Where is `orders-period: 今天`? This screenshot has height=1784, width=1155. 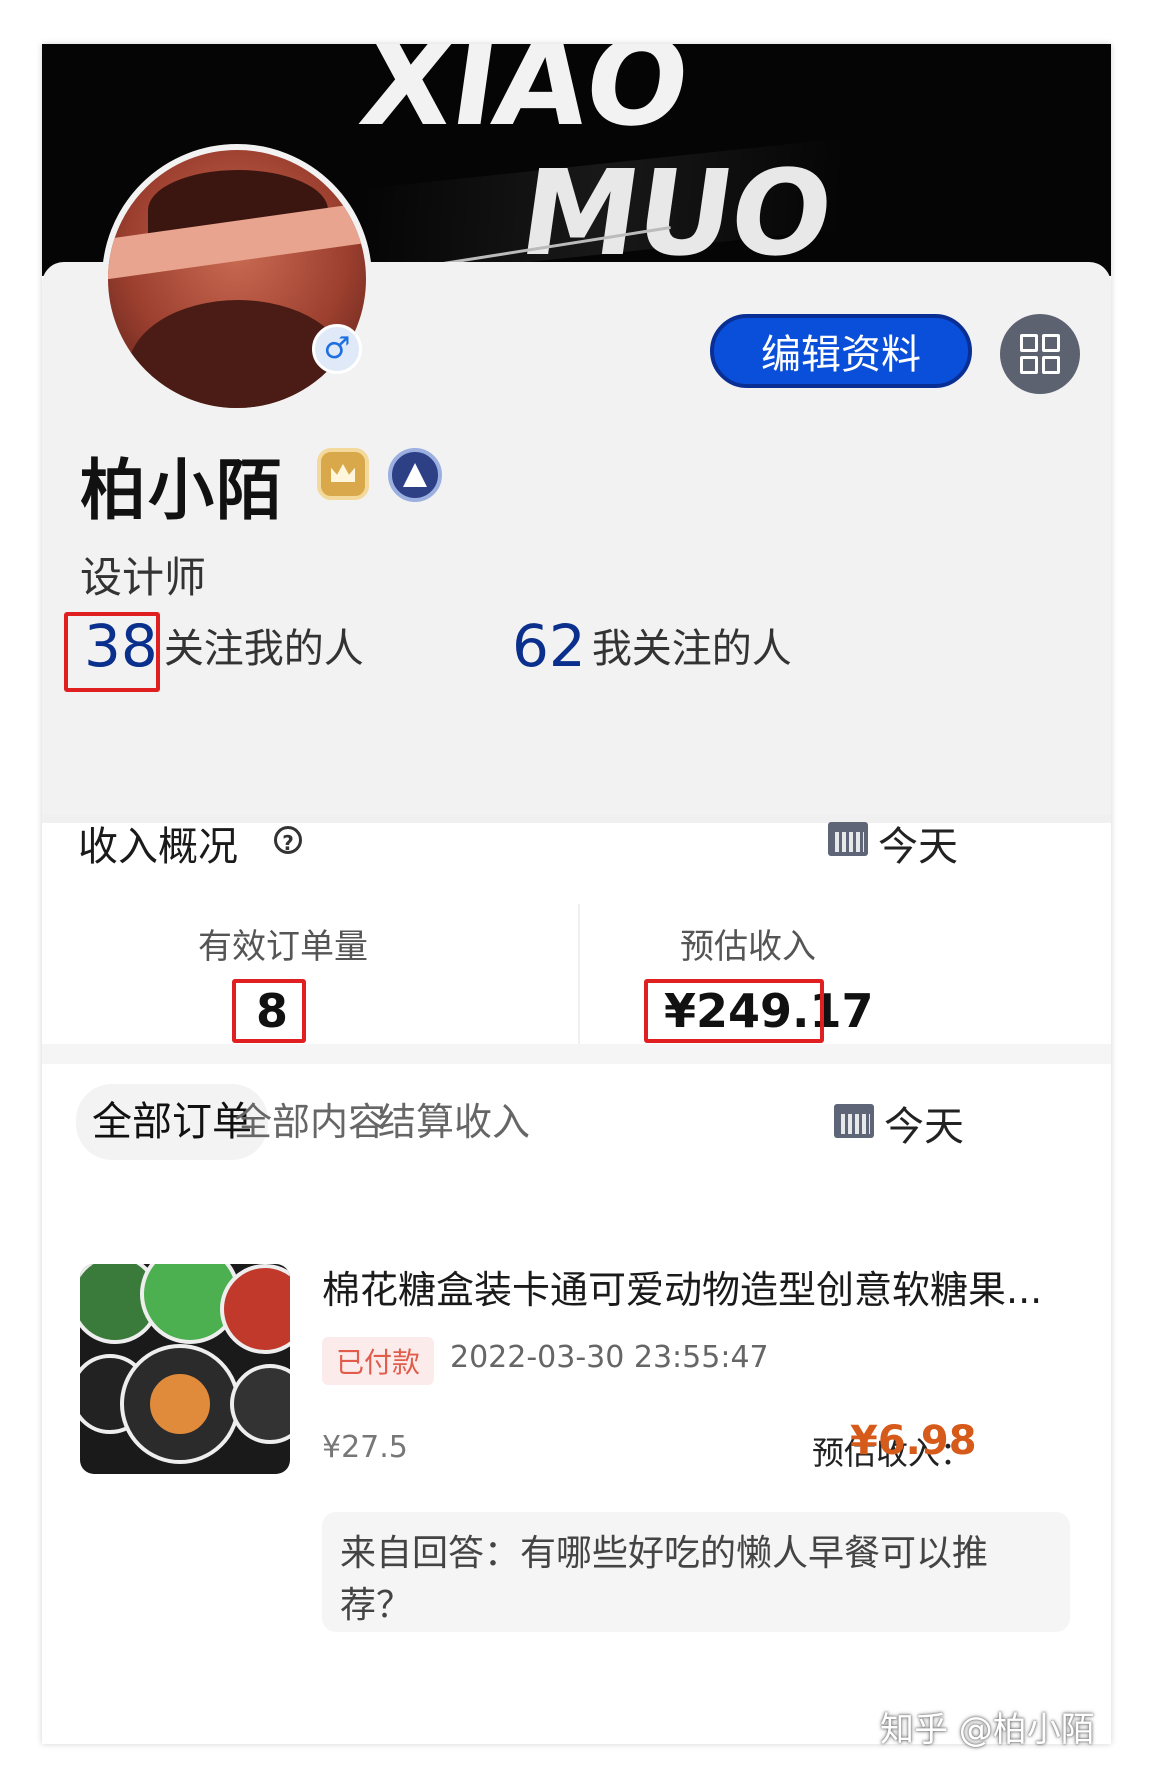
orders-period: 今天 is located at coordinates (924, 1123).